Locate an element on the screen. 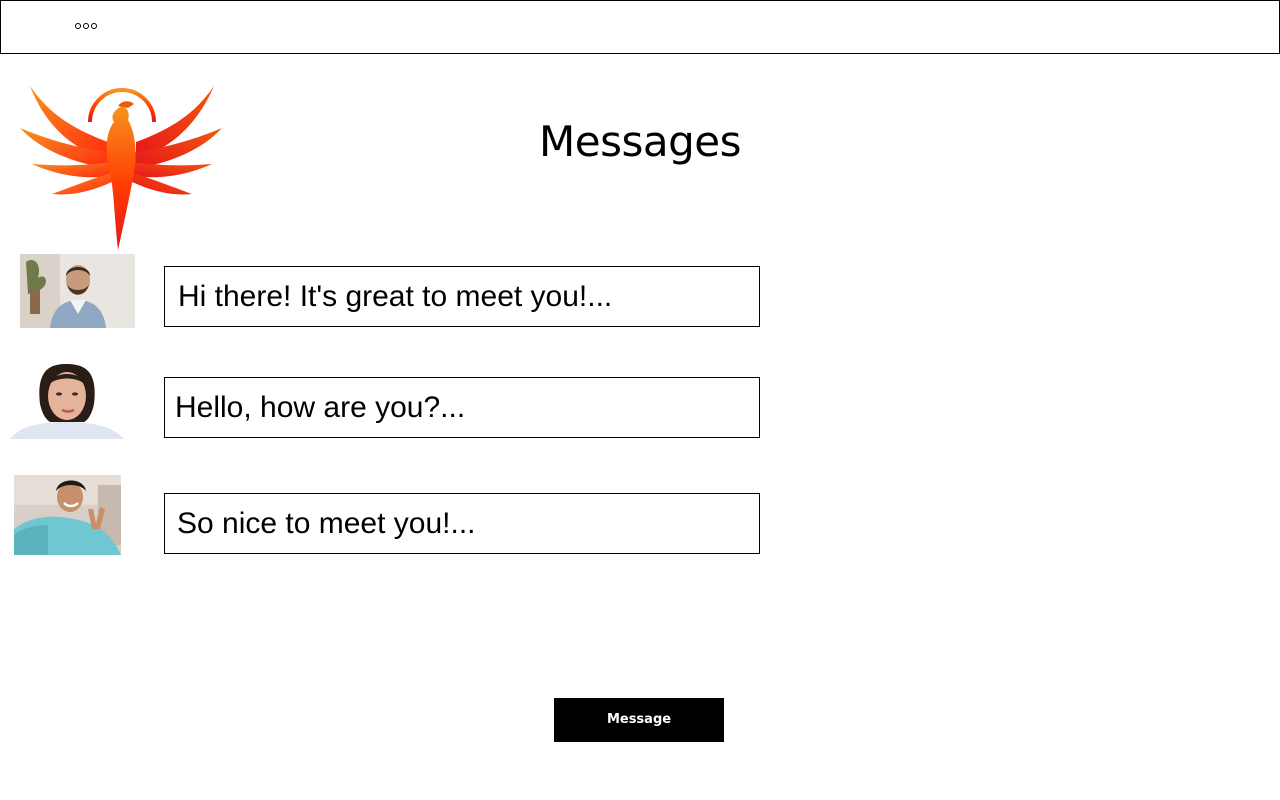  avatar-woman-bob-hair is located at coordinates (67, 401).